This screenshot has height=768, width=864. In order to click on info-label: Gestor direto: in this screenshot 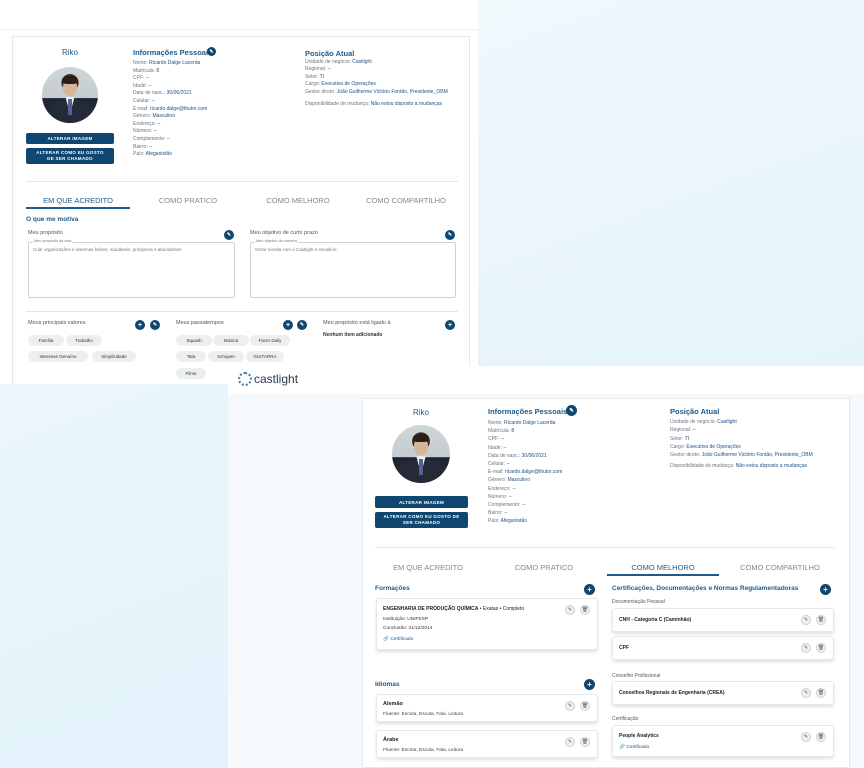, I will do `click(321, 91)`.